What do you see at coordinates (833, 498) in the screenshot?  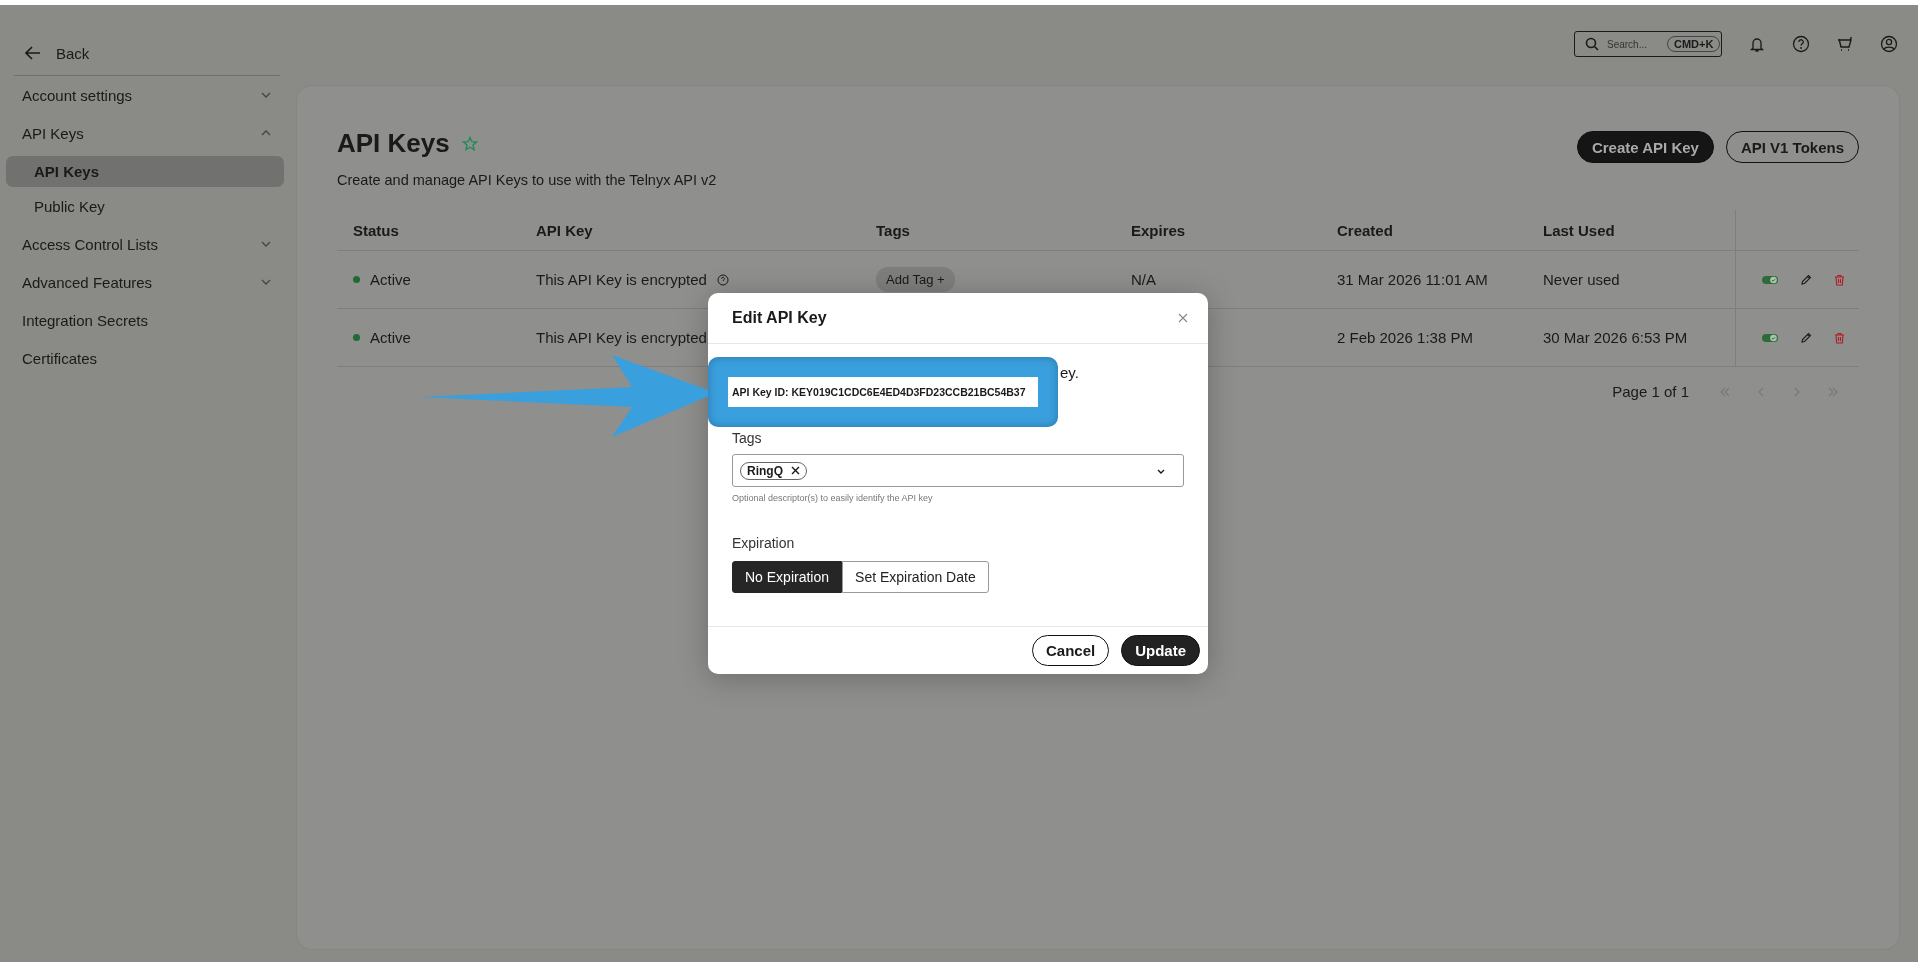 I see `field-hint: Optional descriptor(s) to easily identify the API key` at bounding box center [833, 498].